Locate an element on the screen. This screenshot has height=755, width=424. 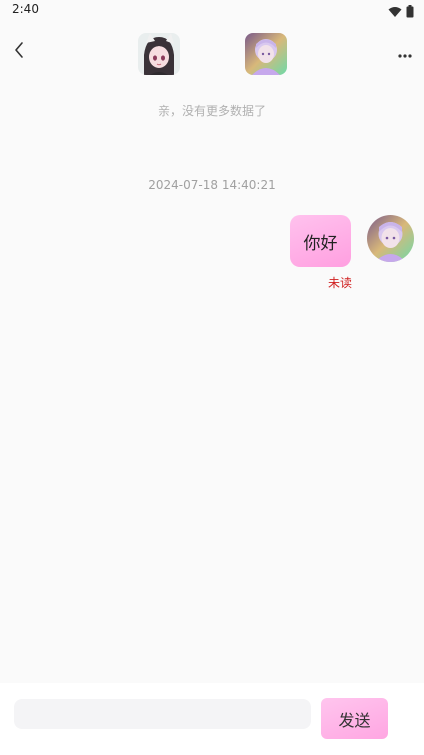
send-button: 发送 is located at coordinates (354, 718).